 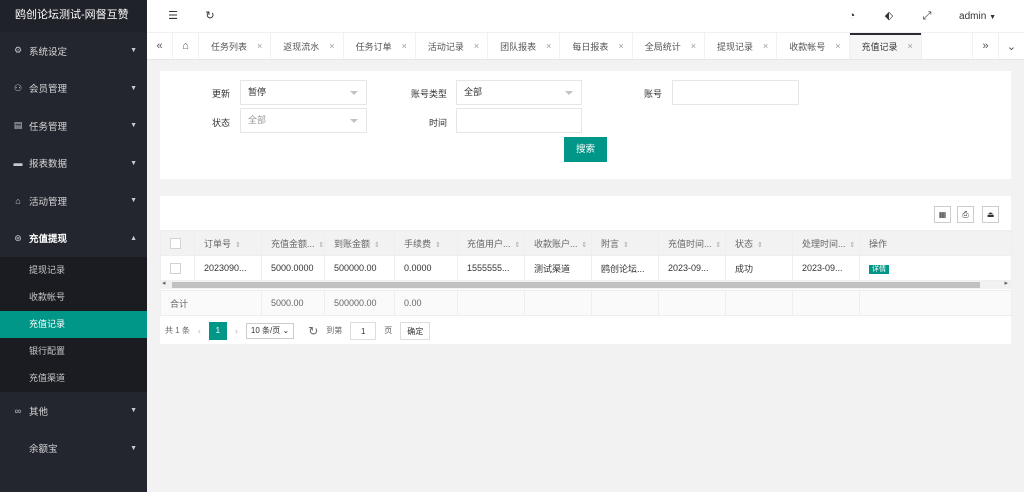 I want to click on page-number: 1, so click(x=217, y=330).